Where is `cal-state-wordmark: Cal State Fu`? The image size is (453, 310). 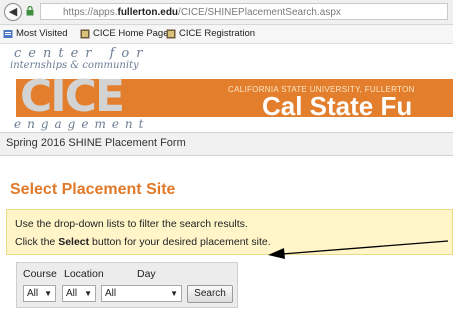
cal-state-wordmark: Cal State Fu is located at coordinates (337, 106).